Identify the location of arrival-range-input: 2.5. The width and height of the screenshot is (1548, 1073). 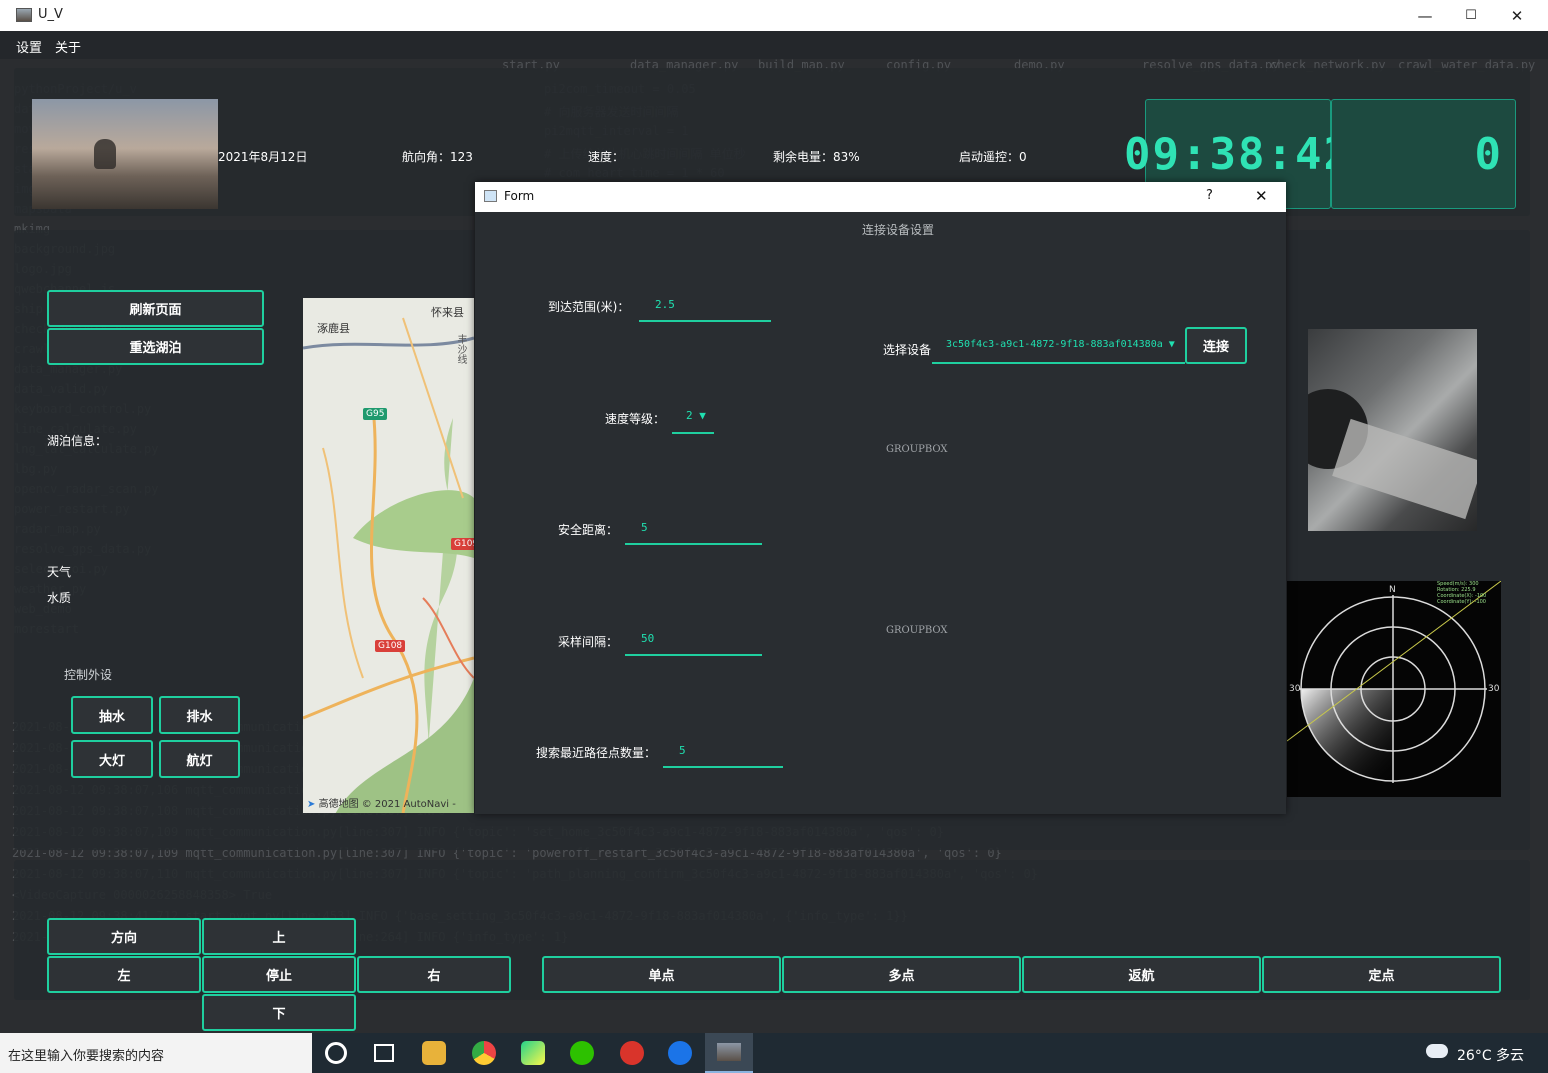
(665, 304).